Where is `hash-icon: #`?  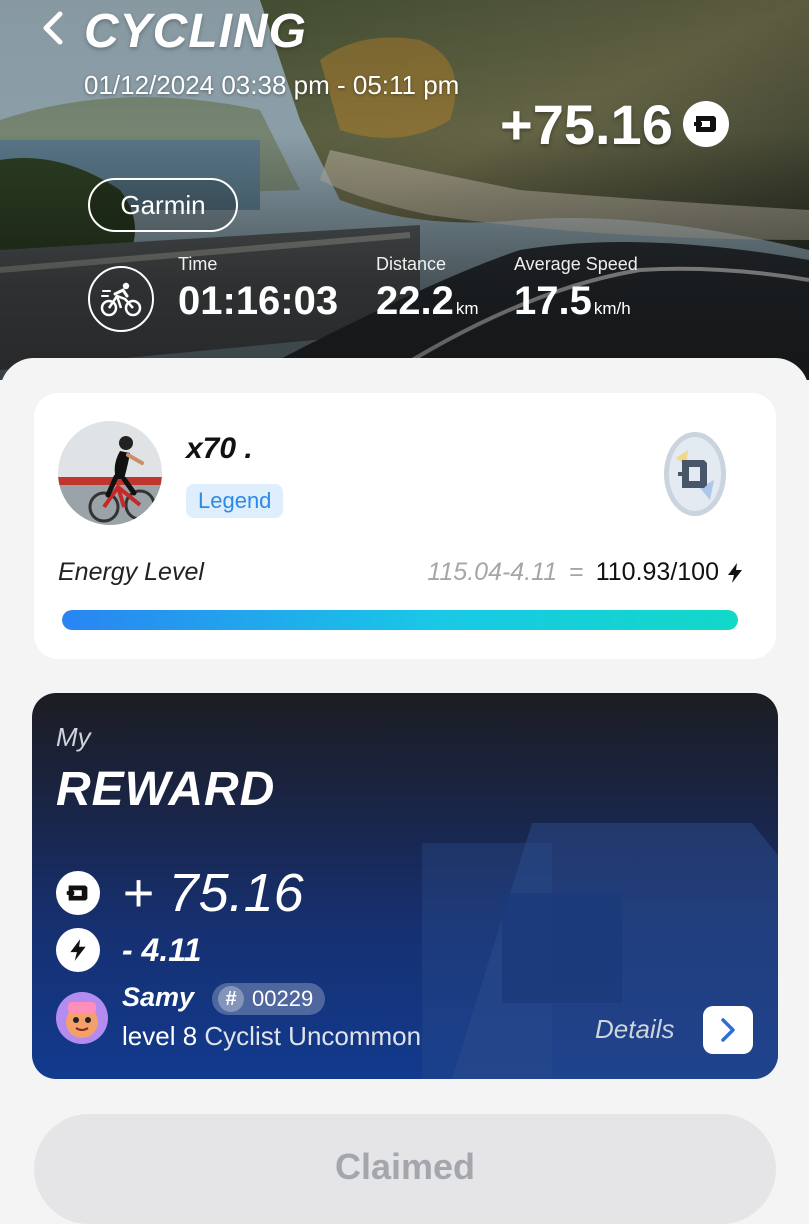 hash-icon: # is located at coordinates (231, 999).